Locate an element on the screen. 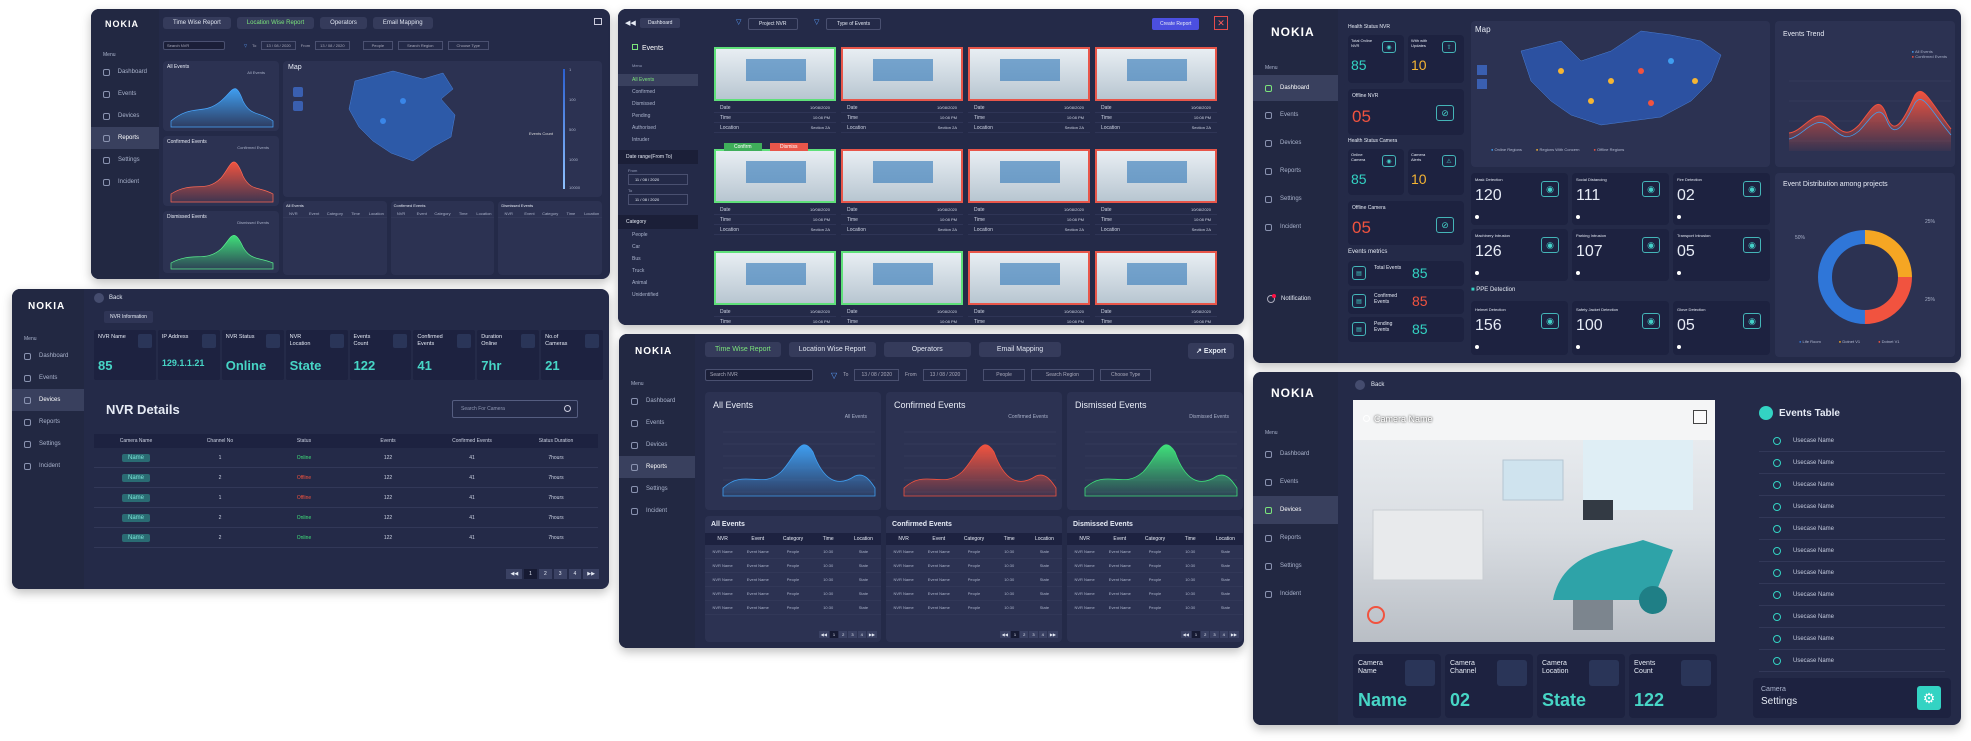 The width and height of the screenshot is (1971, 741). back-button: Back is located at coordinates (1369, 385).